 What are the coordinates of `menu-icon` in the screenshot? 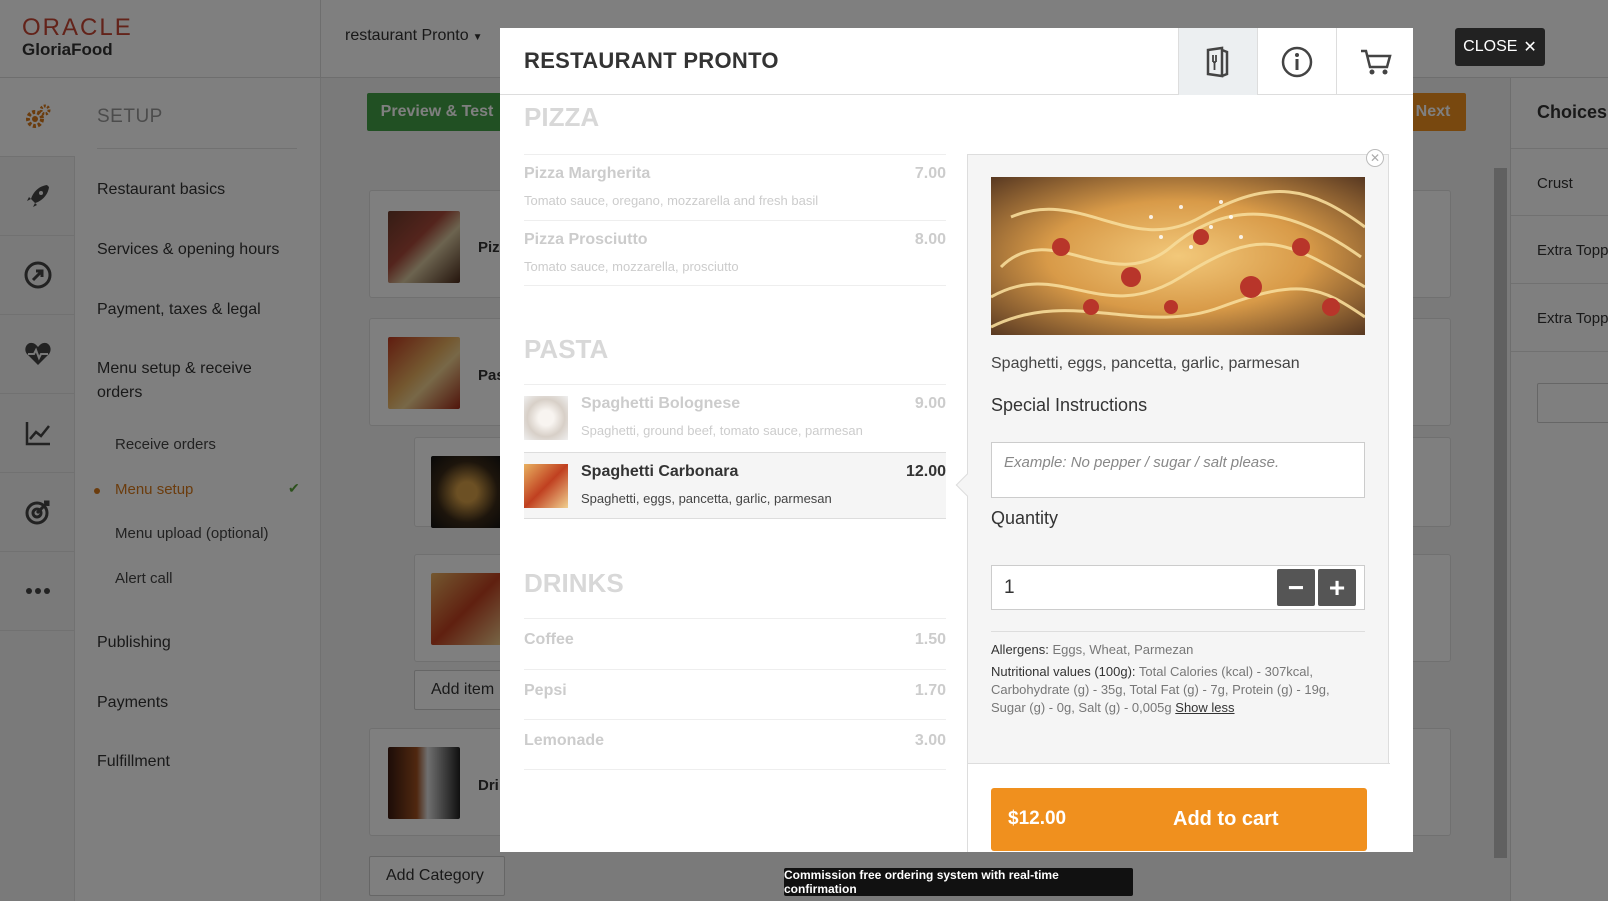 It's located at (1217, 61).